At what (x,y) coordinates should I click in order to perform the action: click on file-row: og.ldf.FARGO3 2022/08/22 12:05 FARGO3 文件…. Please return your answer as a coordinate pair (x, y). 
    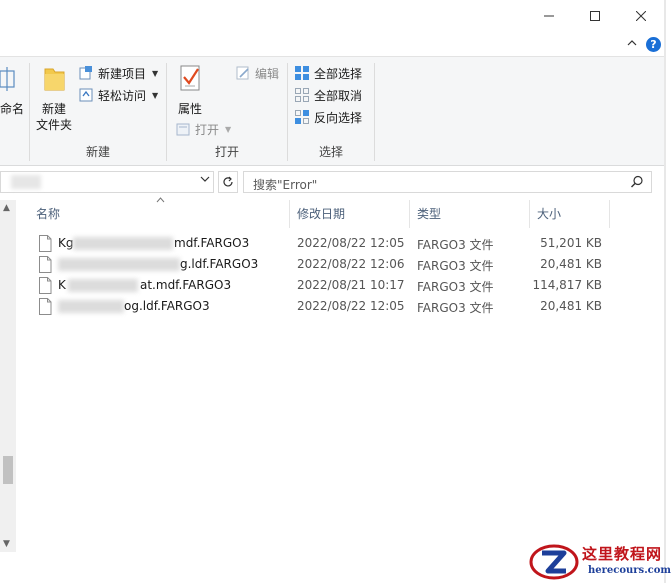
    Looking at the image, I should click on (338, 307).